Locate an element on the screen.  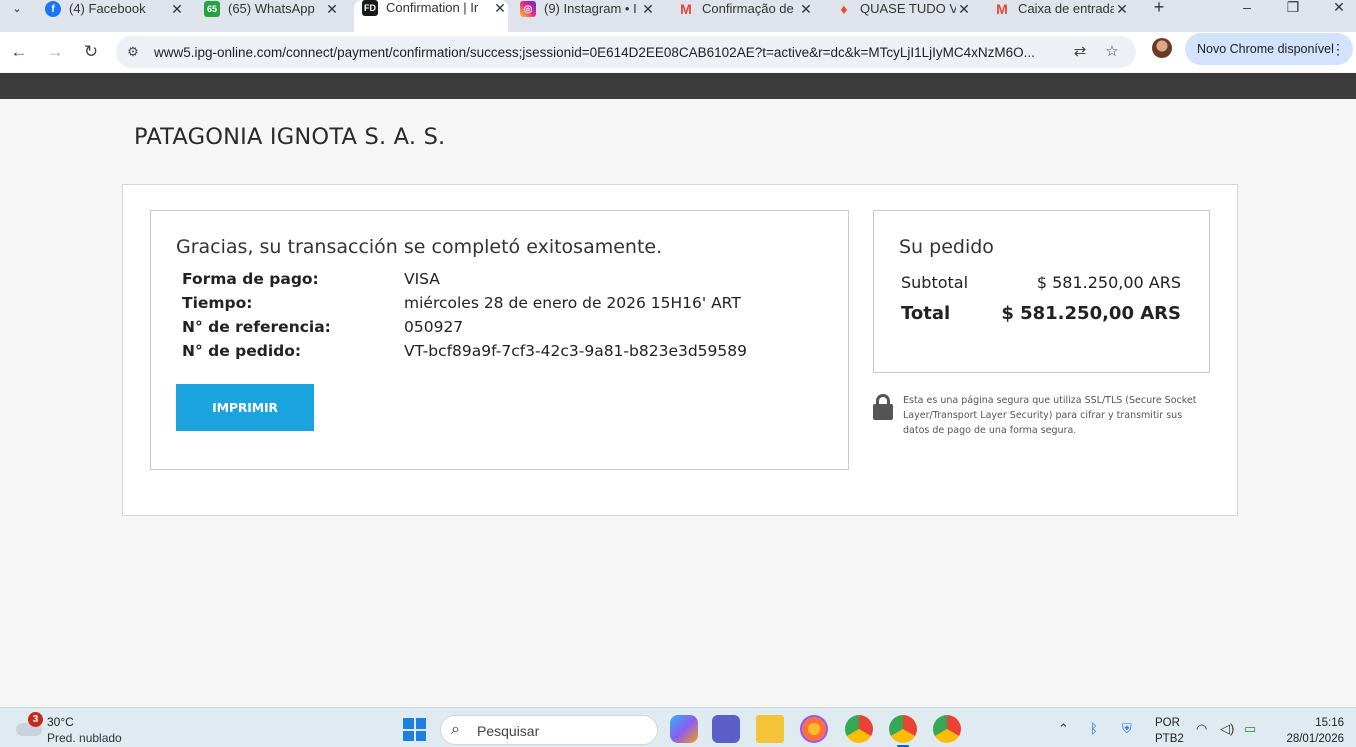
tab-title: Confirmação de is located at coordinates (748, 9).